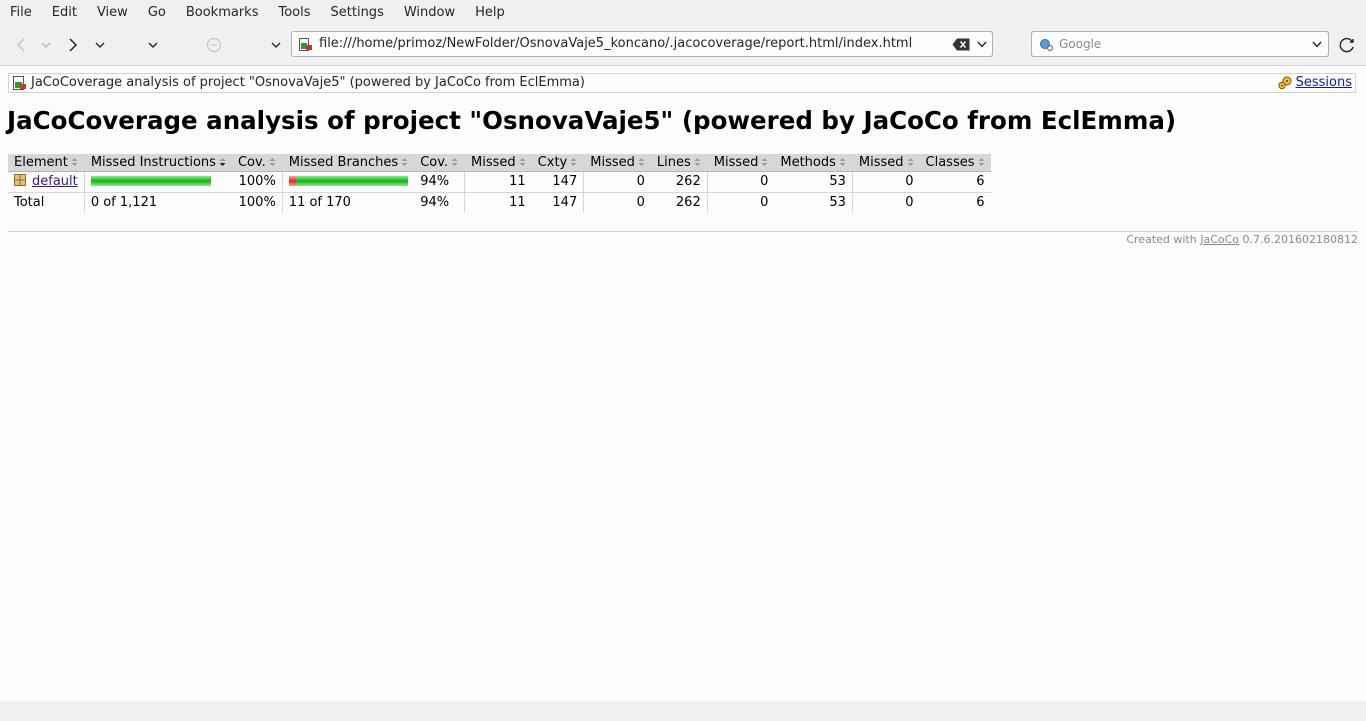  I want to click on total-instructions-coverage: 100%, so click(257, 202).